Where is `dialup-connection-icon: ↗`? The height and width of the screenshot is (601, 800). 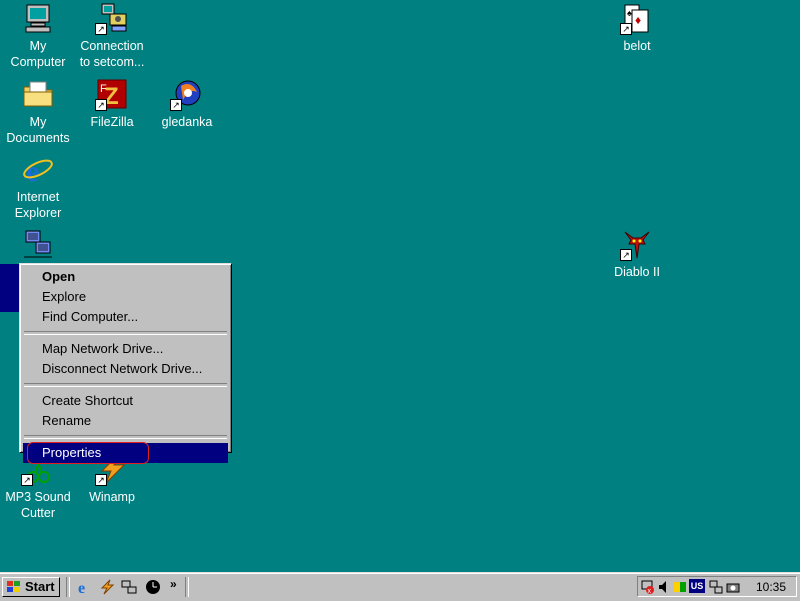
dialup-connection-icon: ↗ is located at coordinates (111, 18).